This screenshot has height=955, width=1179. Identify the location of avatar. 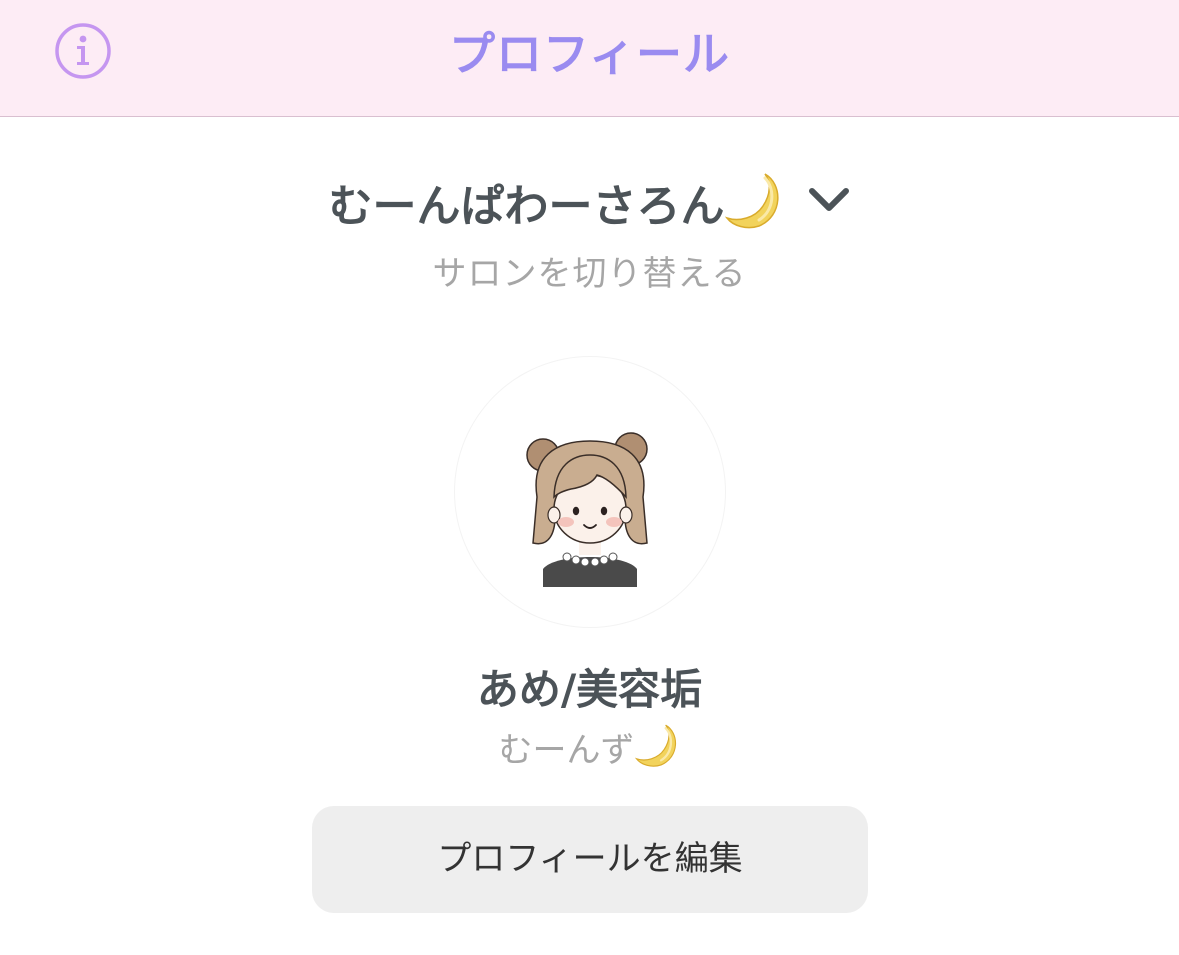
(590, 492).